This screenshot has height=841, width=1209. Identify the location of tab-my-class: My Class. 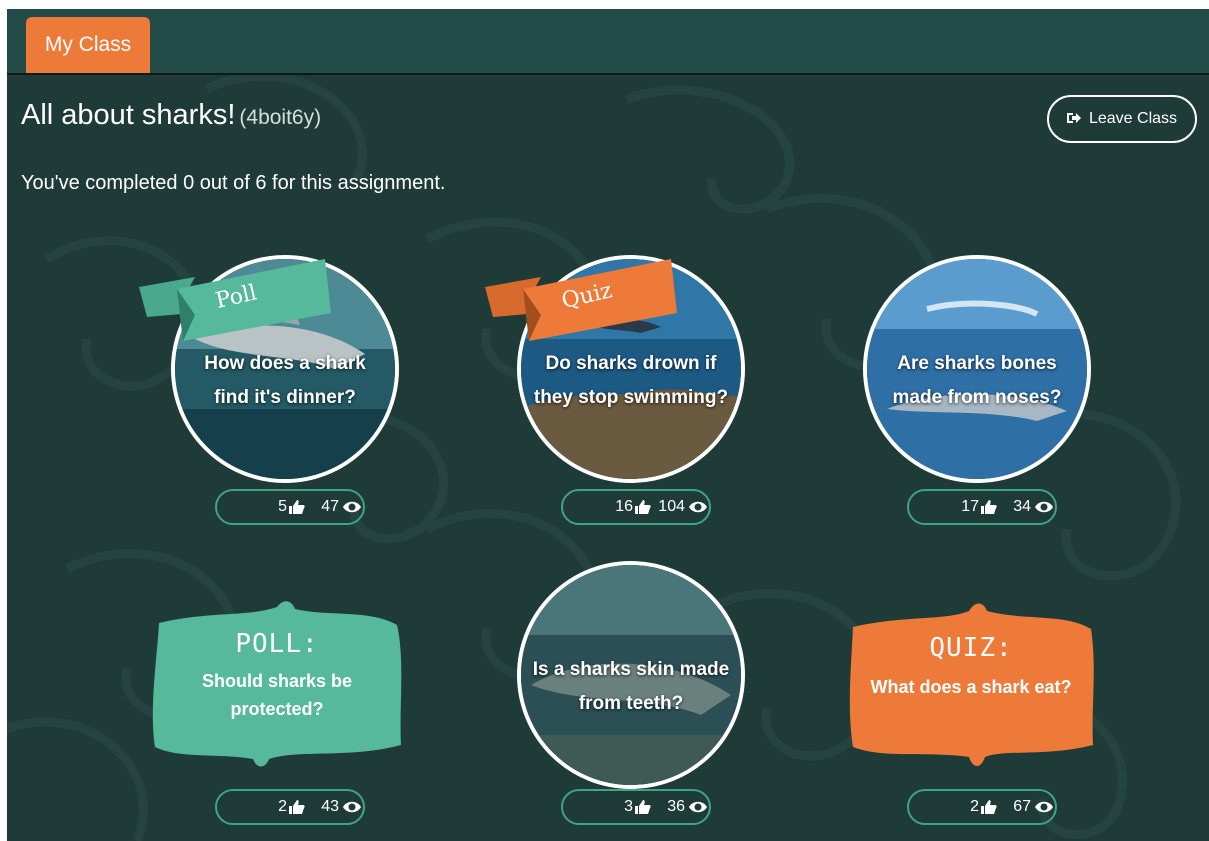
(88, 45).